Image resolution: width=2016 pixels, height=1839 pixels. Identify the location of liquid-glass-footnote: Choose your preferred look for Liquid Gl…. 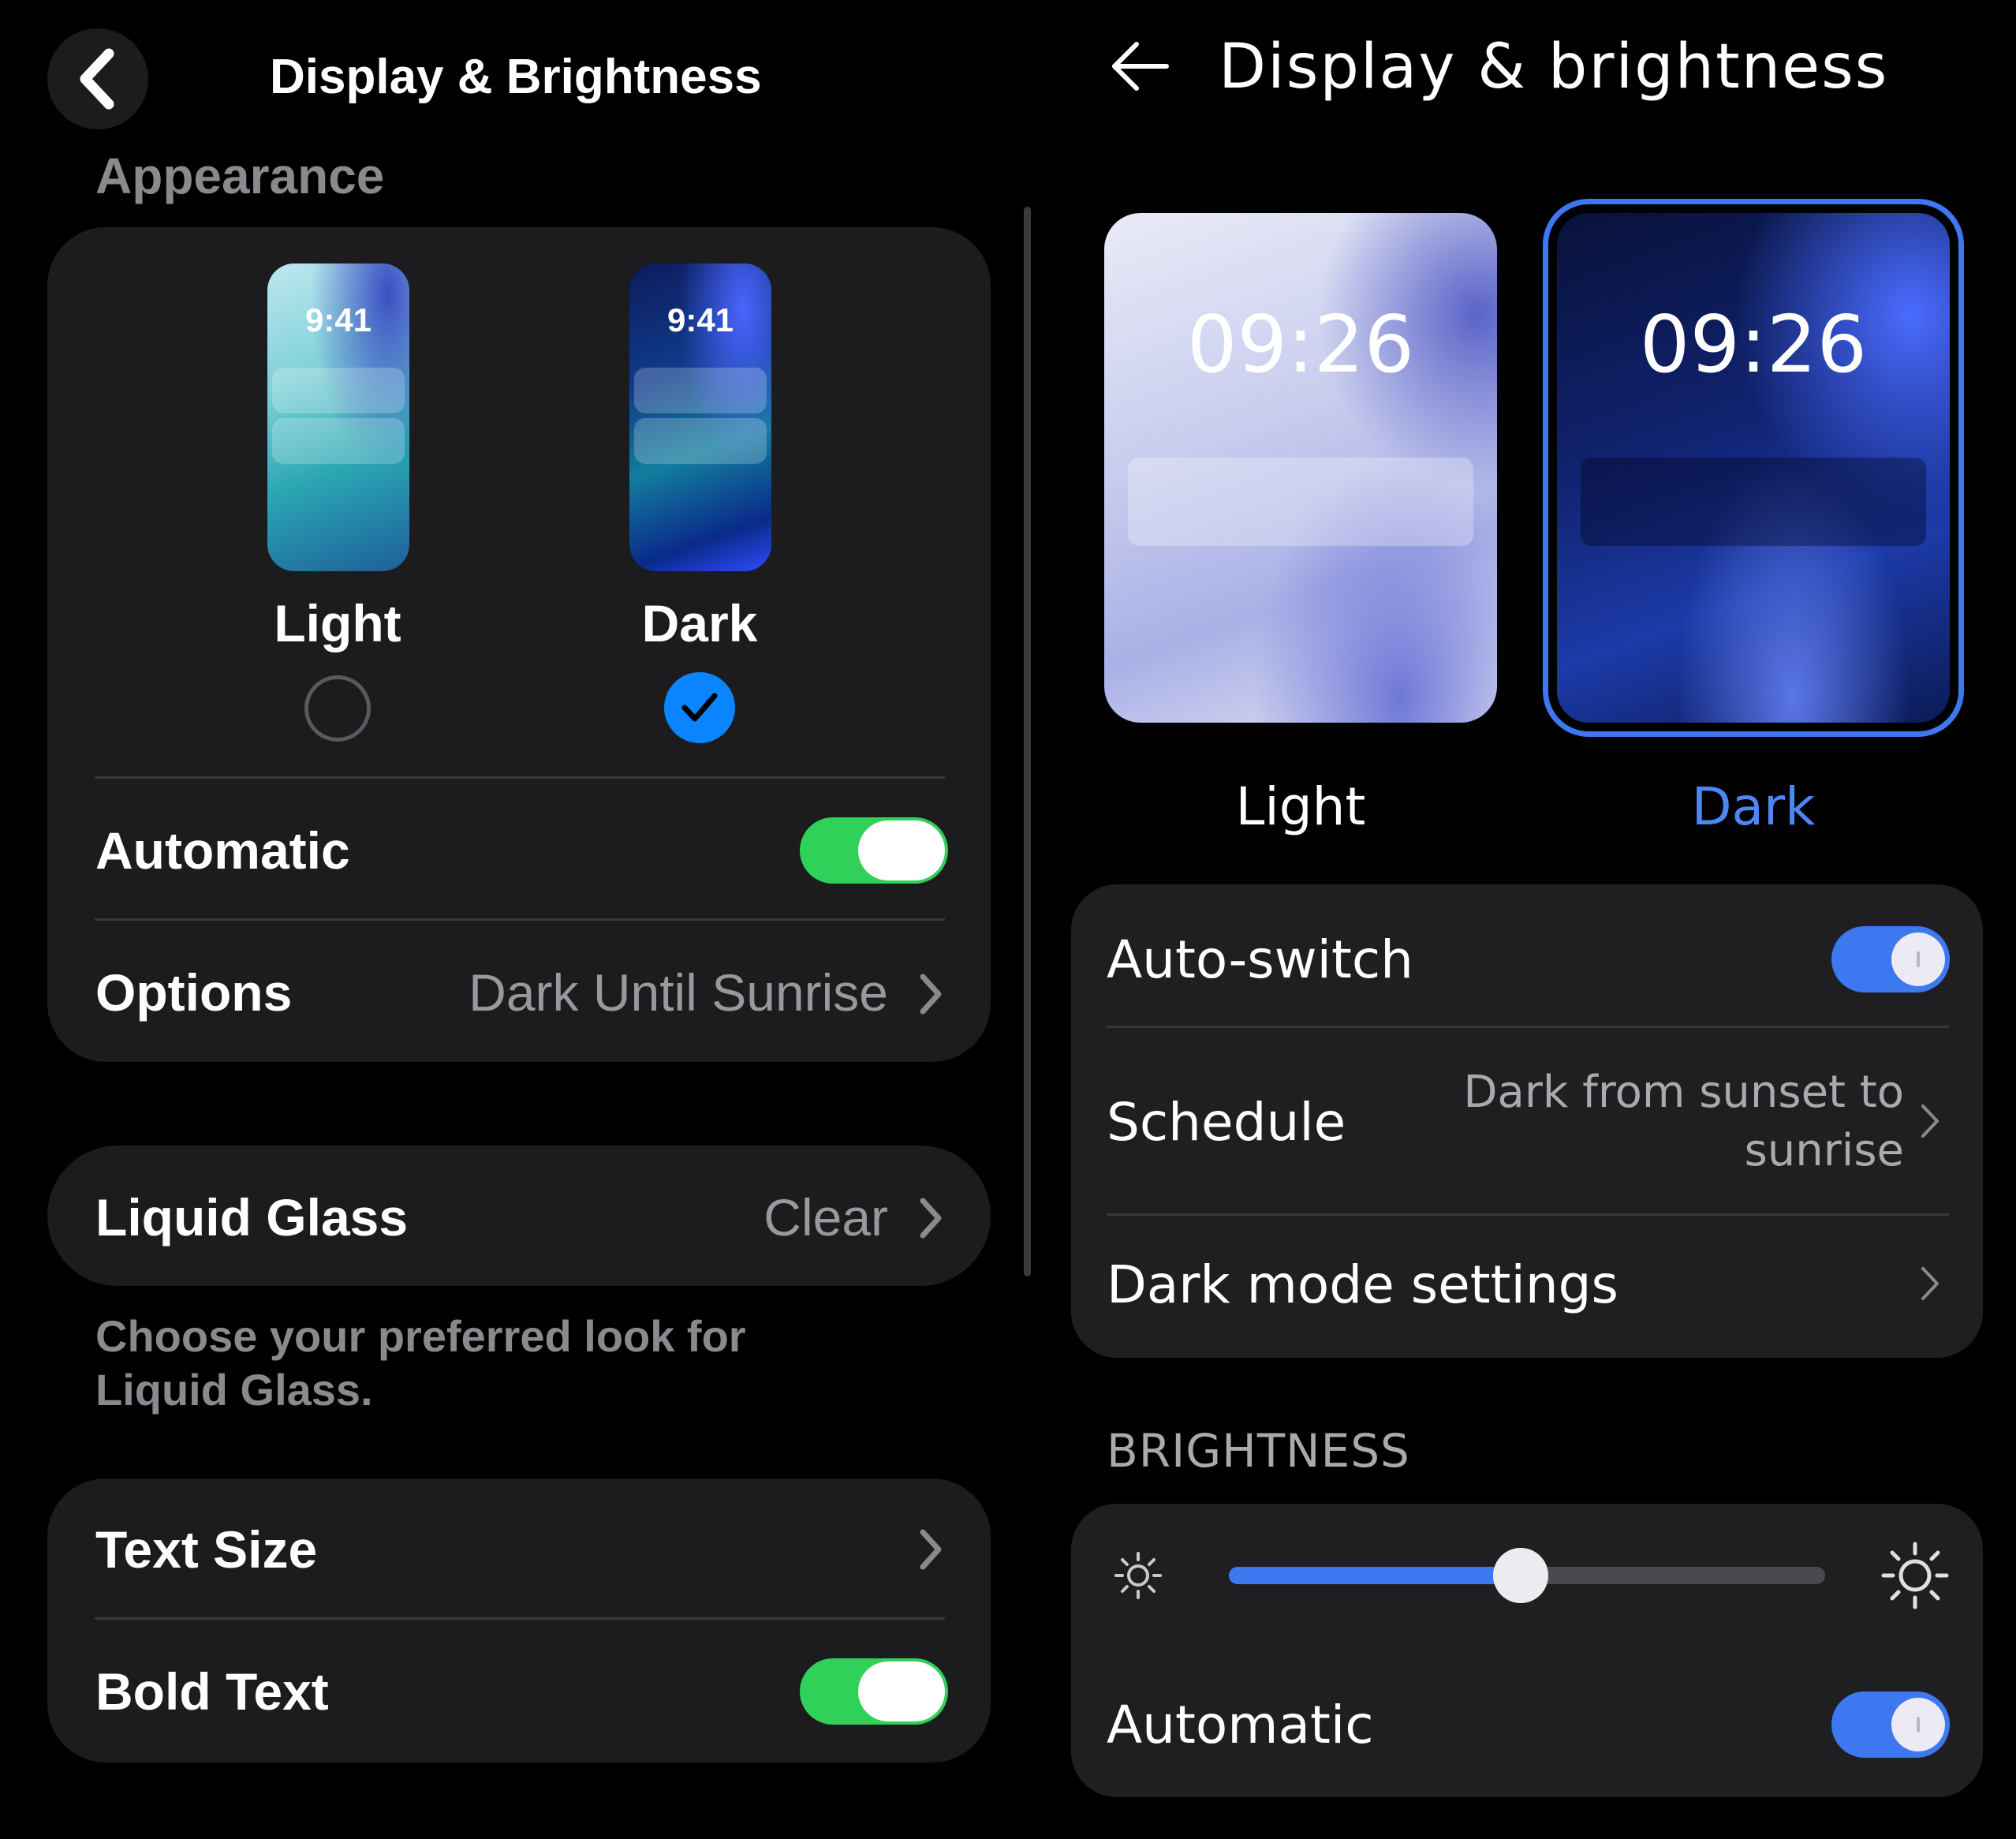
(420, 1363).